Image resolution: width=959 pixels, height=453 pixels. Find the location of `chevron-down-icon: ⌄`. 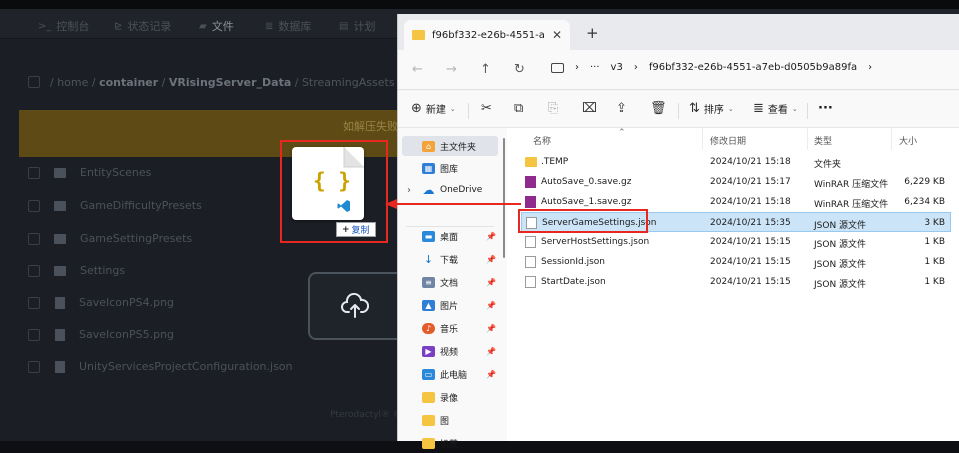

chevron-down-icon: ⌄ is located at coordinates (452, 108).